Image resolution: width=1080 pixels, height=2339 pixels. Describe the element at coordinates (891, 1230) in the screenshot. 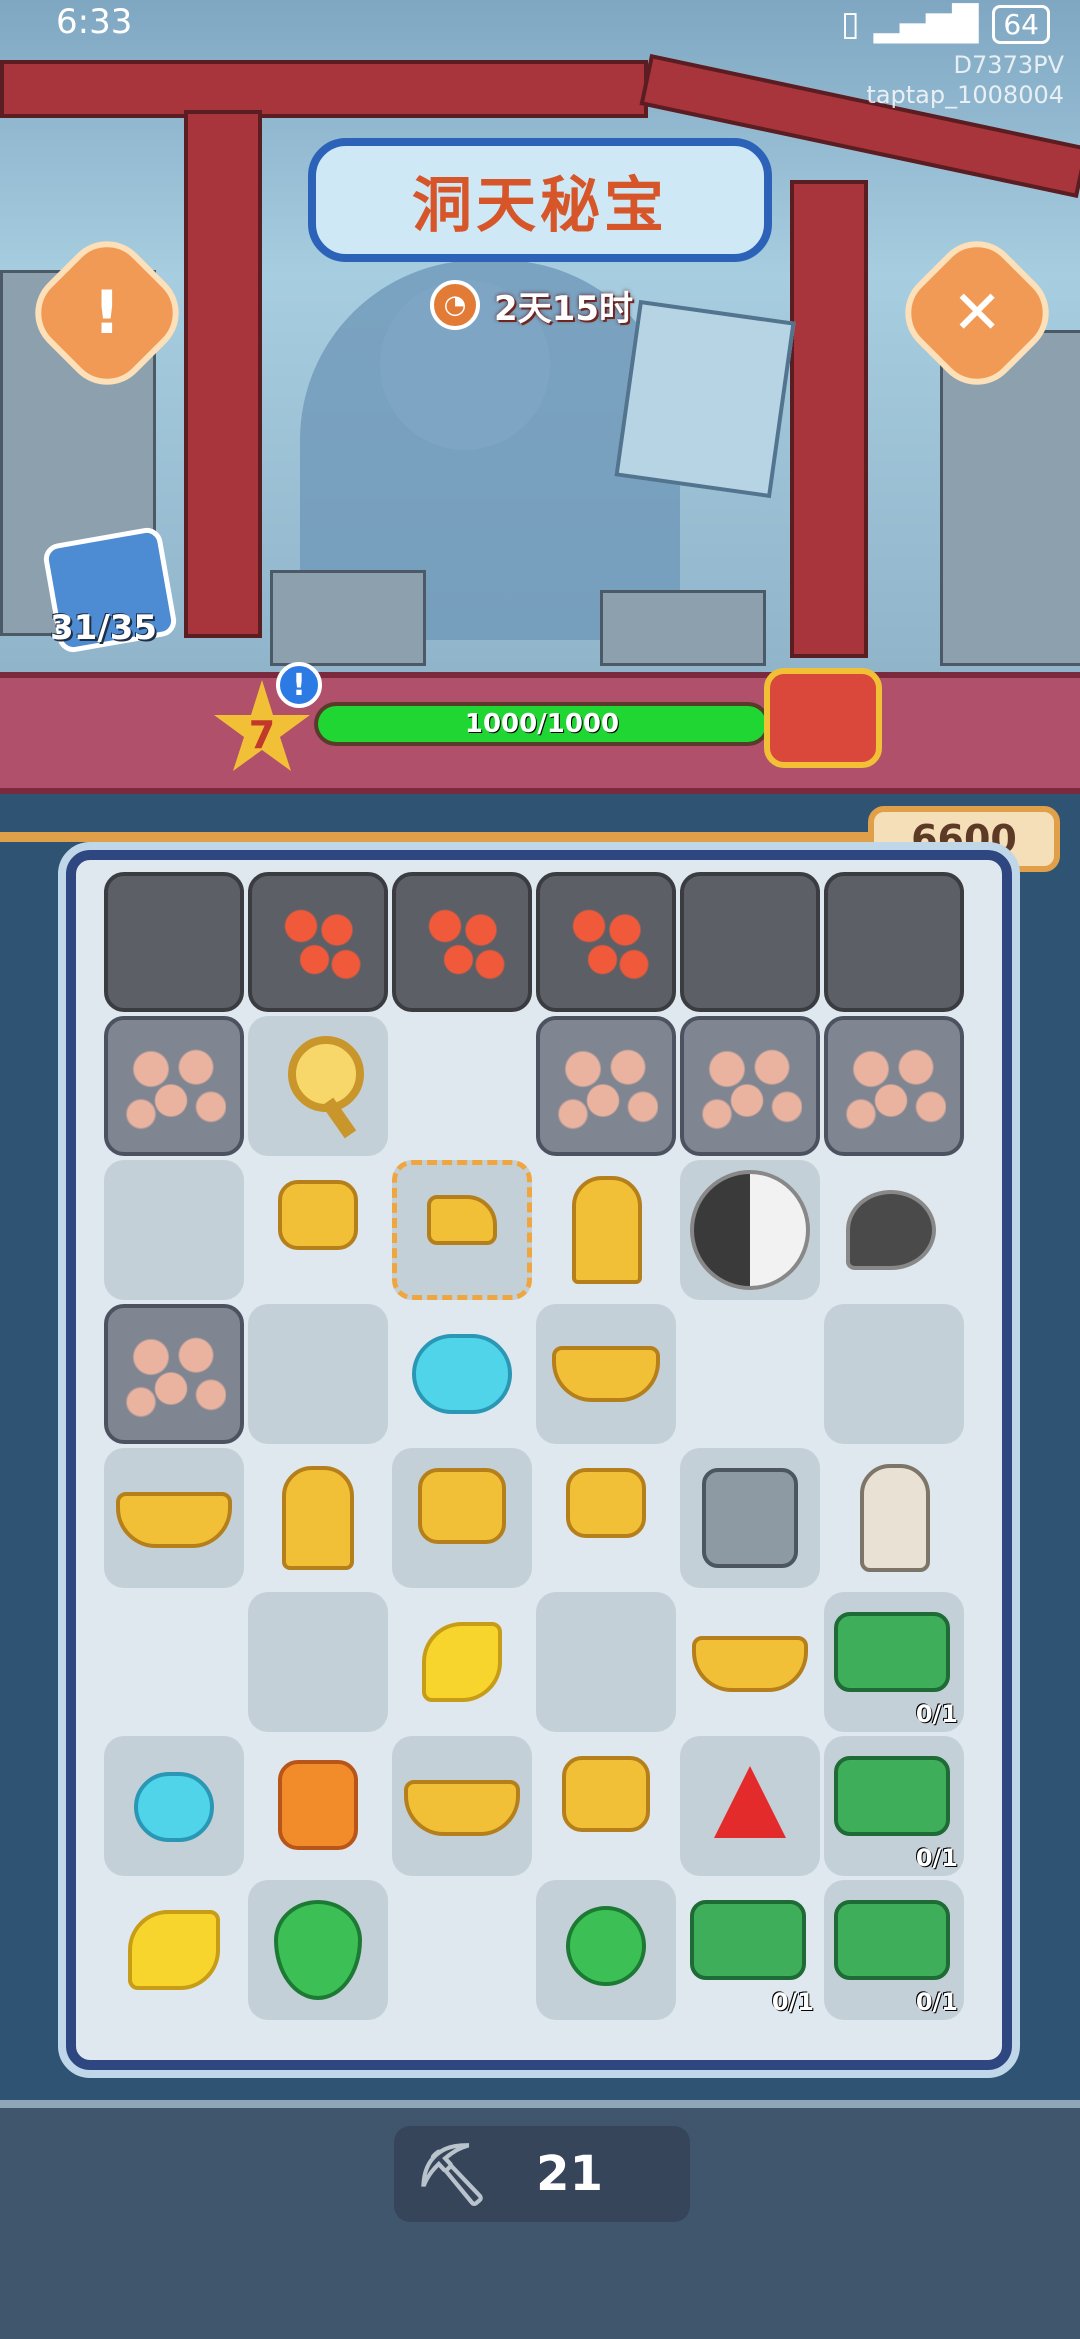

I see `yin-half-icon` at that location.